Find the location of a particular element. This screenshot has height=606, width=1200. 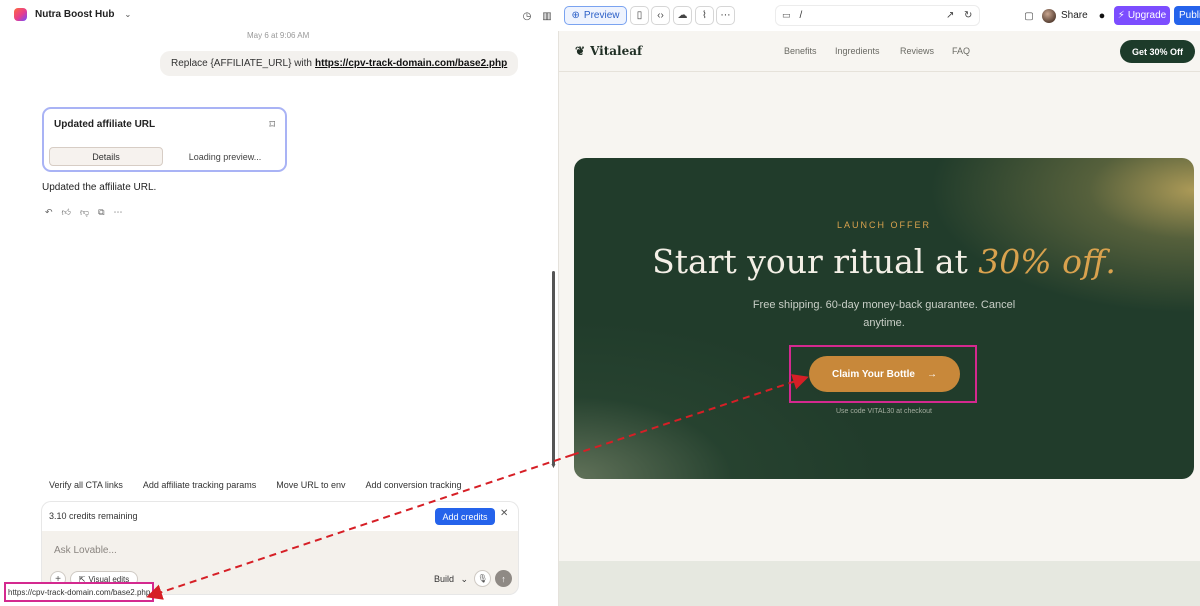

more-tab: ⋯ is located at coordinates (725, 15).